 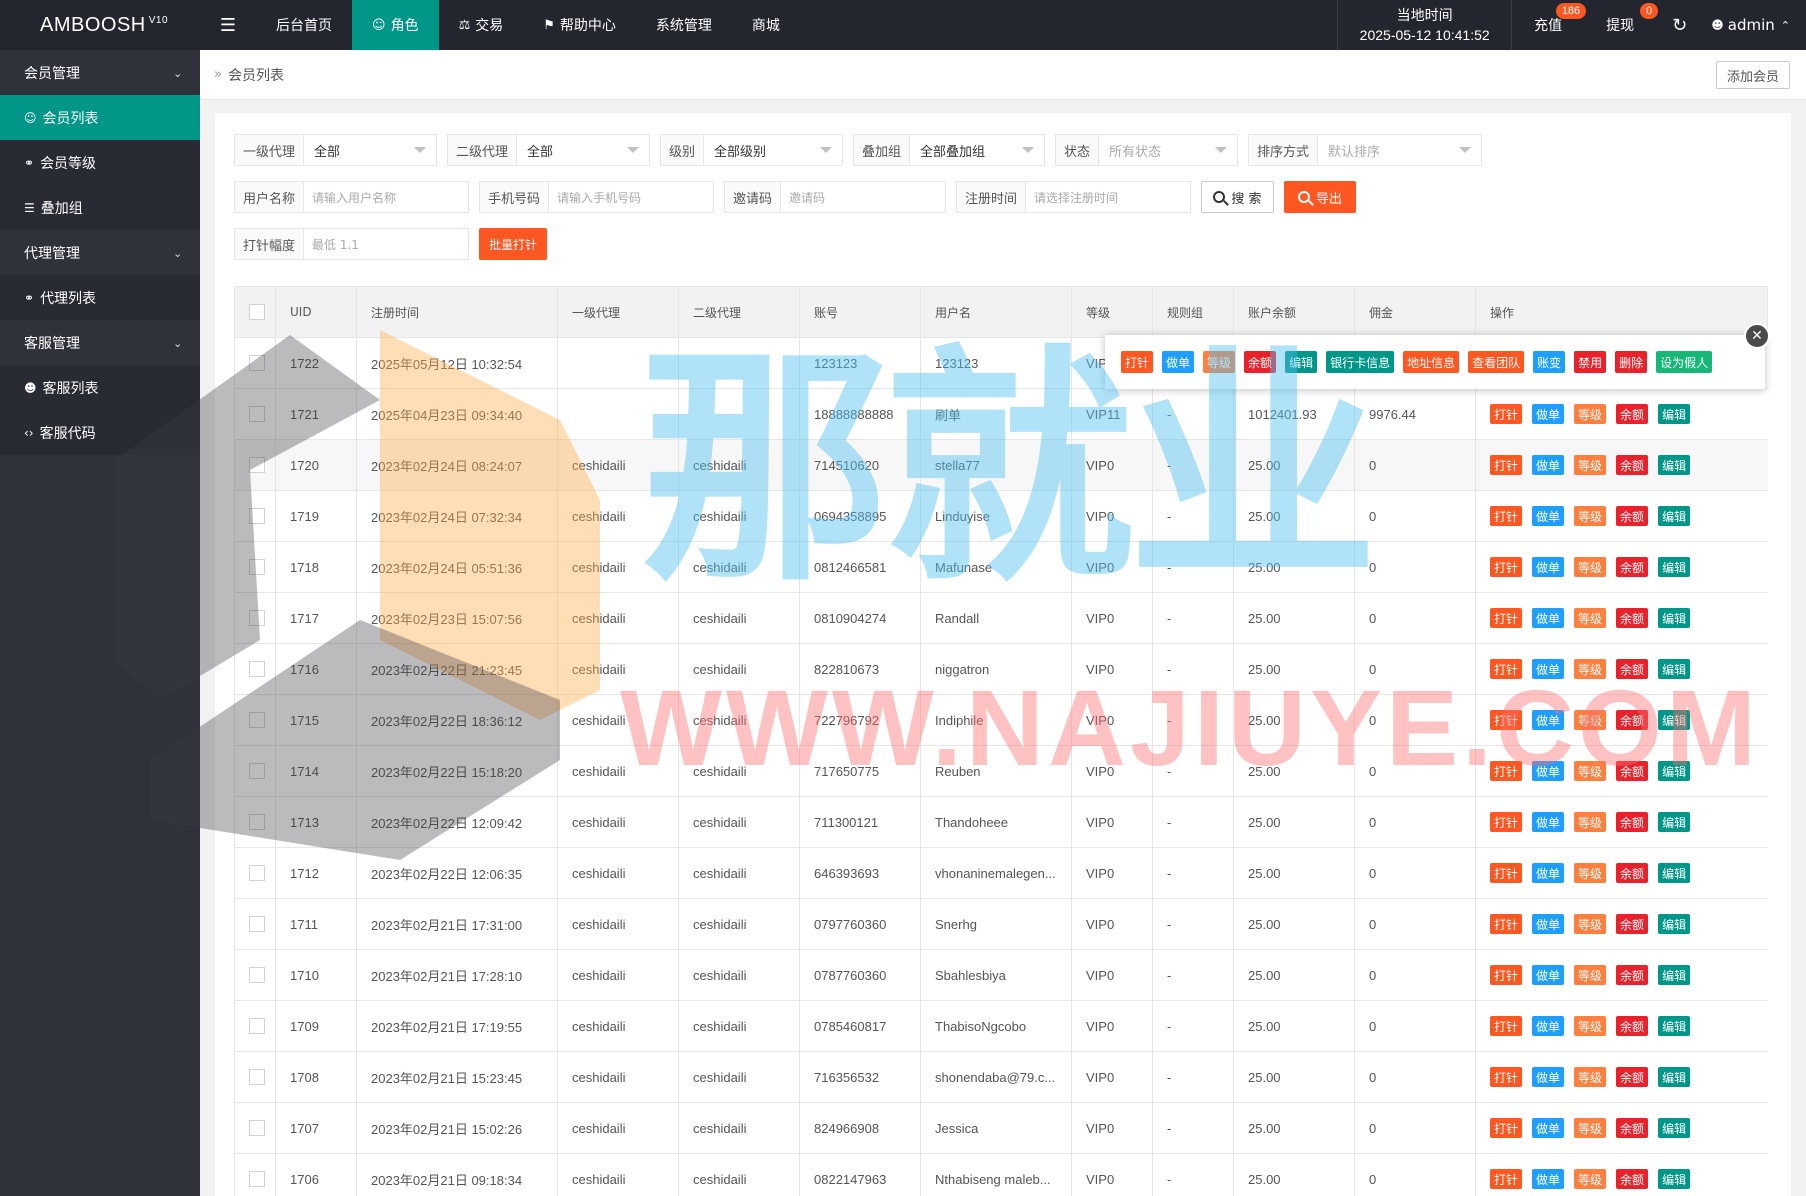 What do you see at coordinates (1178, 362) in the screenshot?
I see `popup-action-button: 做单` at bounding box center [1178, 362].